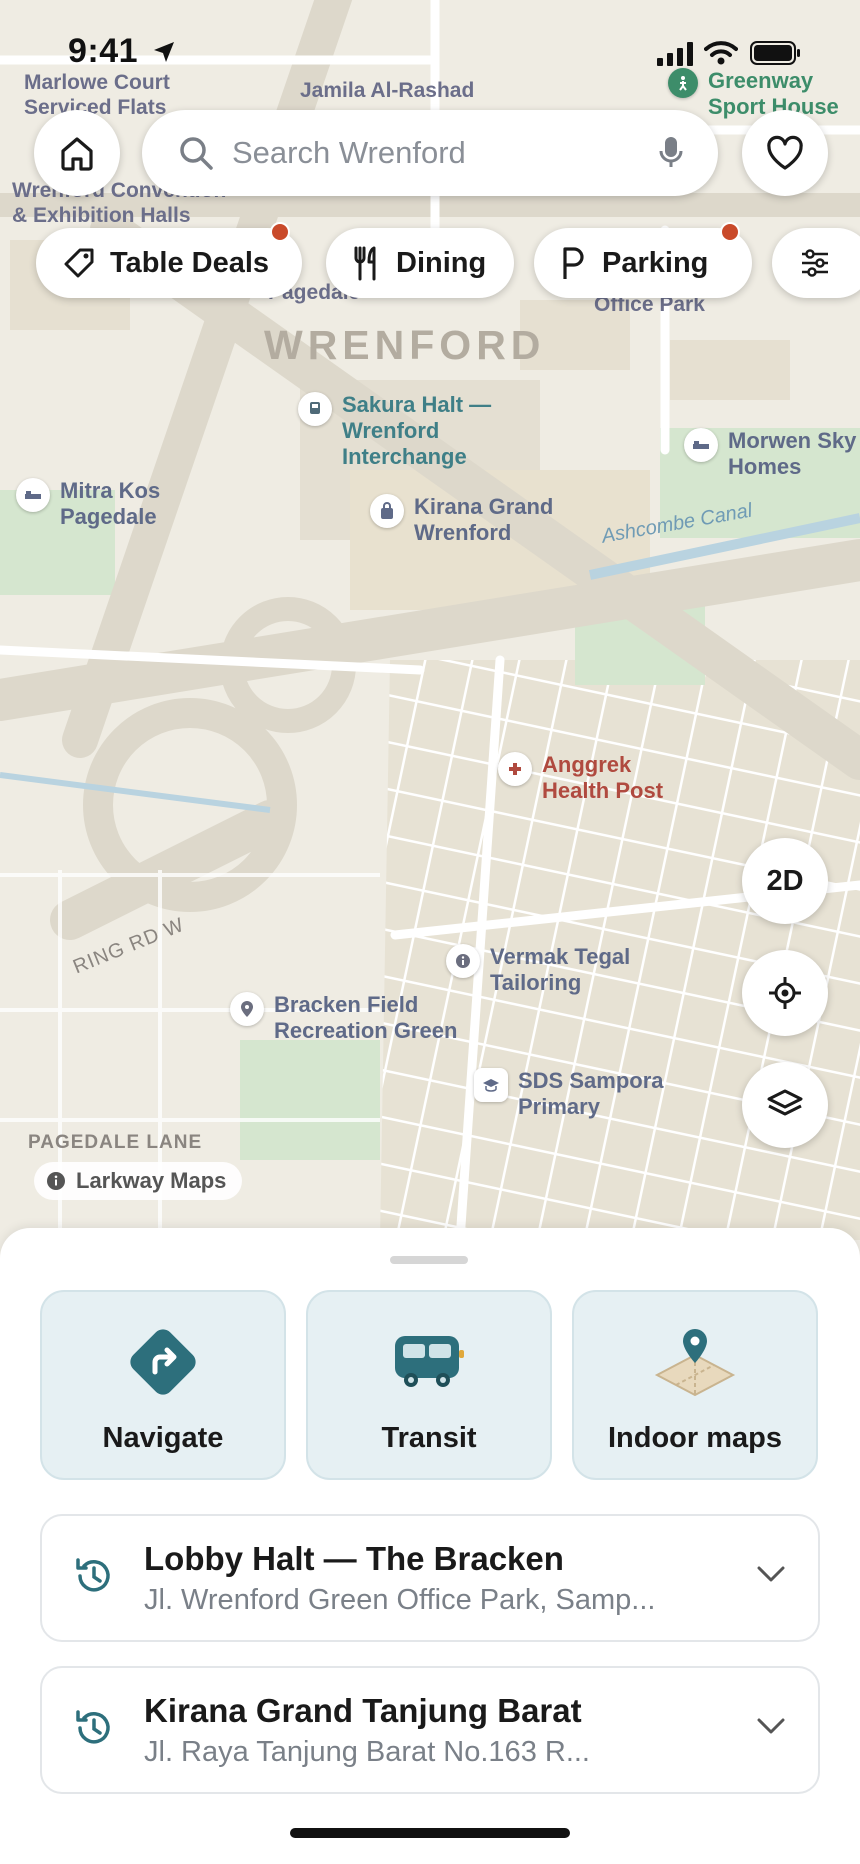 This screenshot has height=1864, width=860. I want to click on tag-icon, so click(79, 263).